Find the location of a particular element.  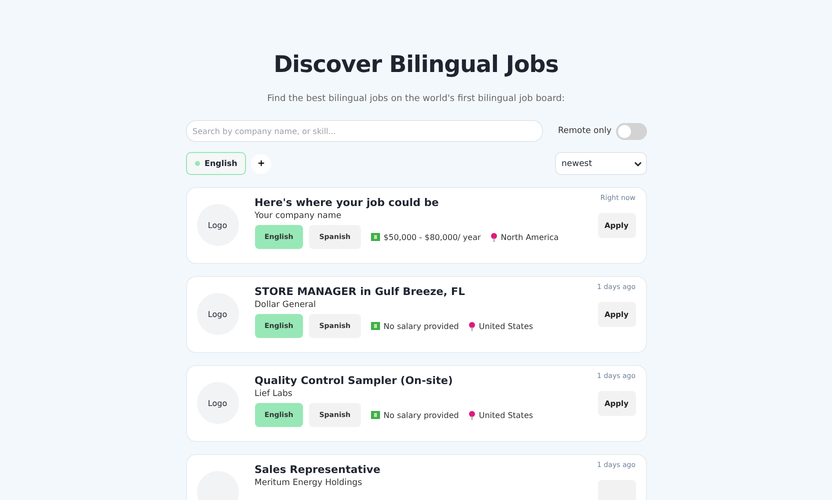

job-title: Sales Representative is located at coordinates (426, 470).